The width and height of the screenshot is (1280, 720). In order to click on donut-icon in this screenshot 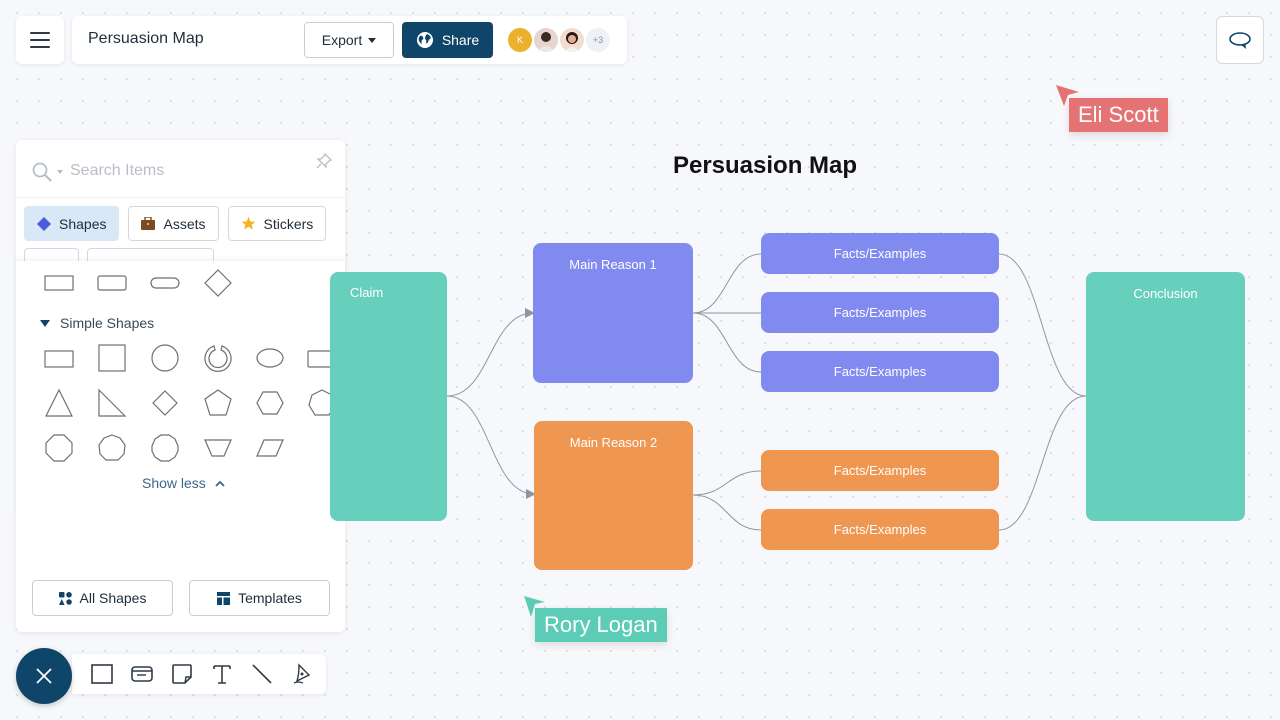, I will do `click(218, 358)`.